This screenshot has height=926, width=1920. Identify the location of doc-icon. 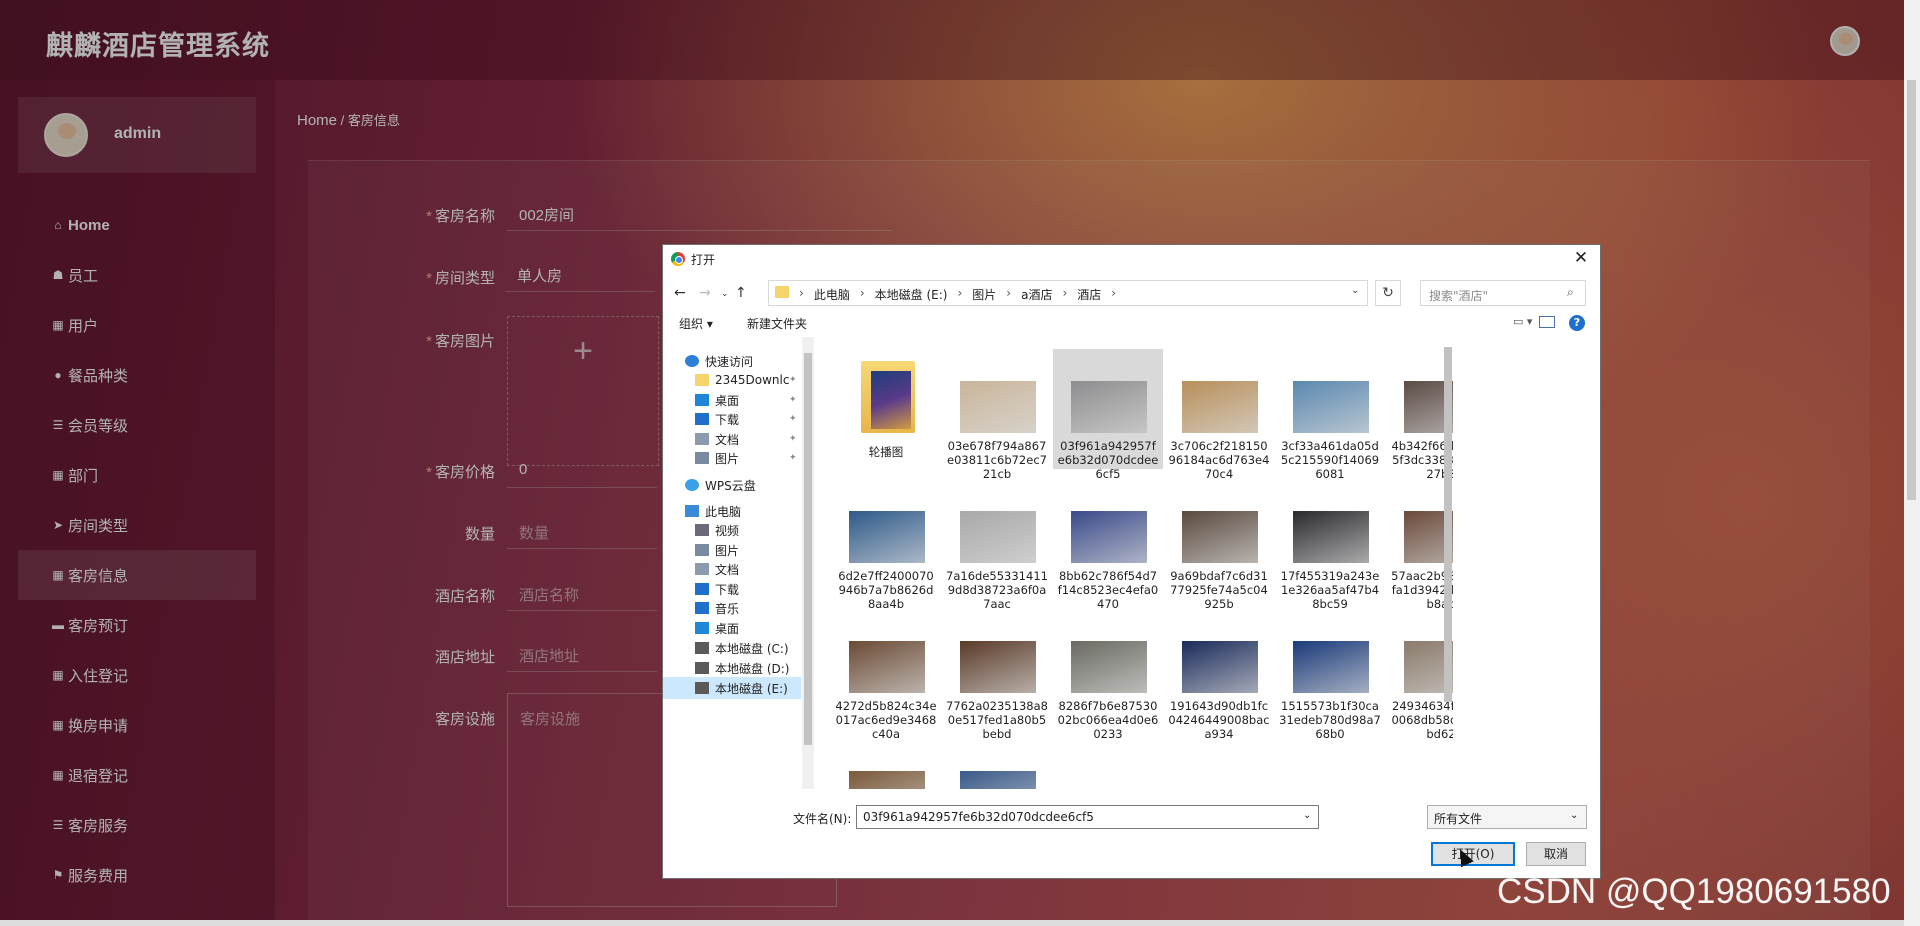
(702, 439).